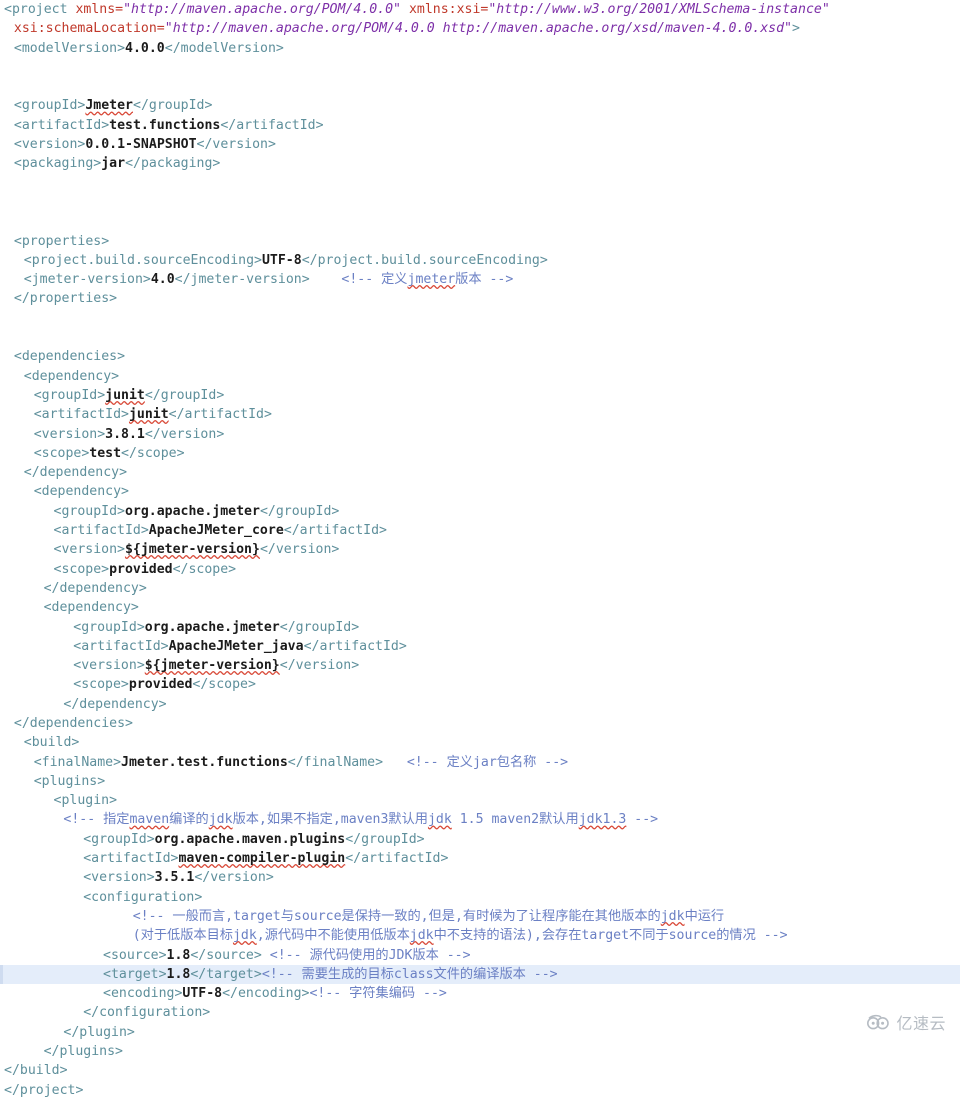  What do you see at coordinates (145, 48) in the screenshot?
I see `xml-text: 4.0.0` at bounding box center [145, 48].